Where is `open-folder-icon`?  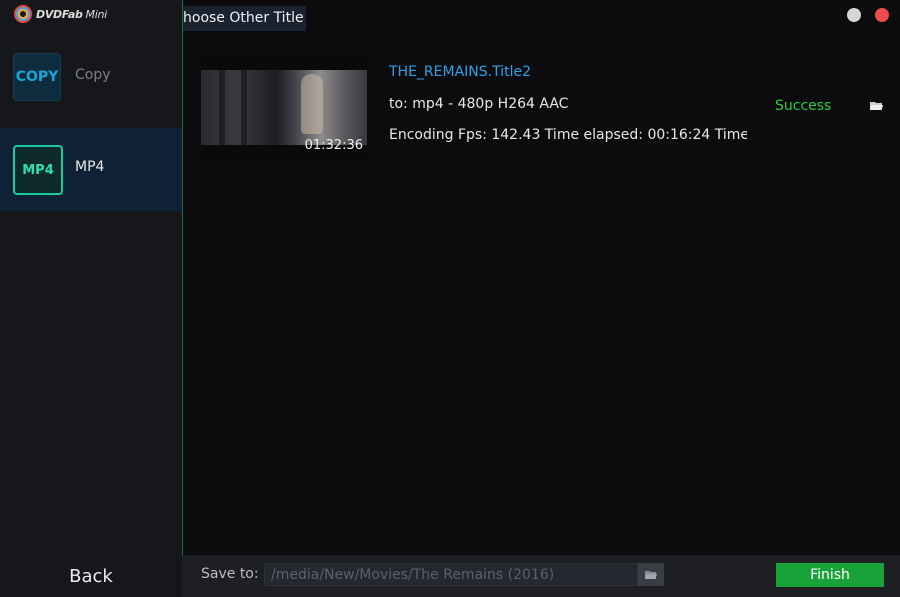 open-folder-icon is located at coordinates (876, 106).